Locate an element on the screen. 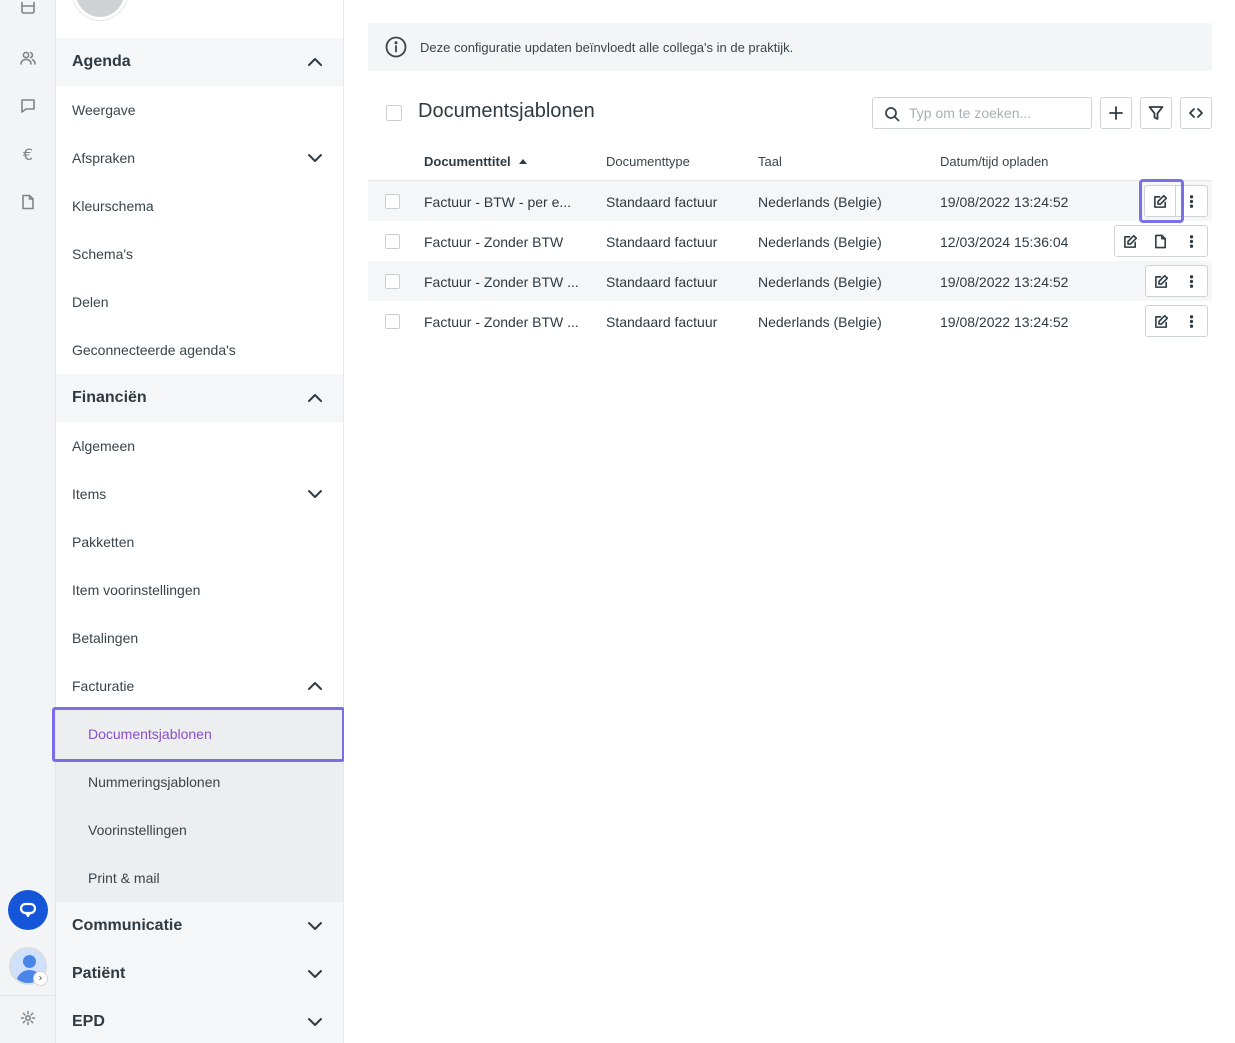 The height and width of the screenshot is (1043, 1235). sidebar-item-betalingen: Betalingen is located at coordinates (199, 638).